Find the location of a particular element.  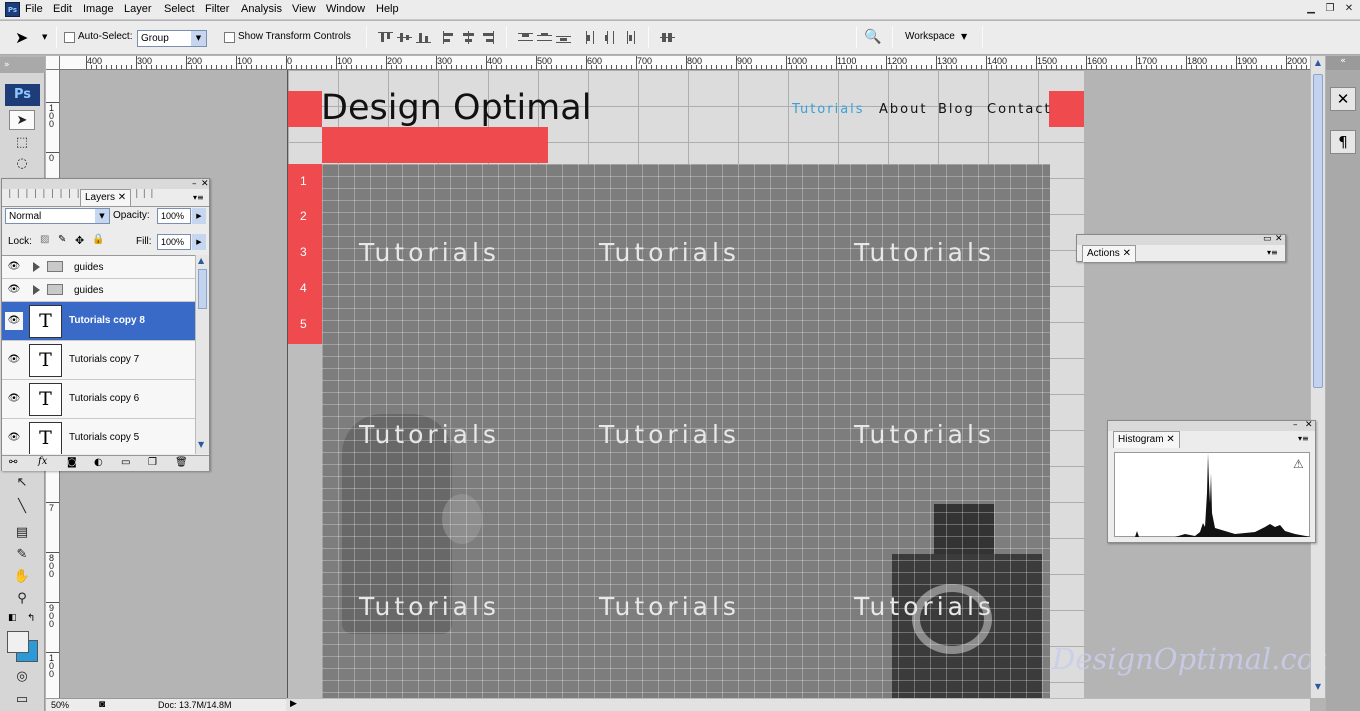

auto-select-dropdown: Group ▼ is located at coordinates (172, 38).